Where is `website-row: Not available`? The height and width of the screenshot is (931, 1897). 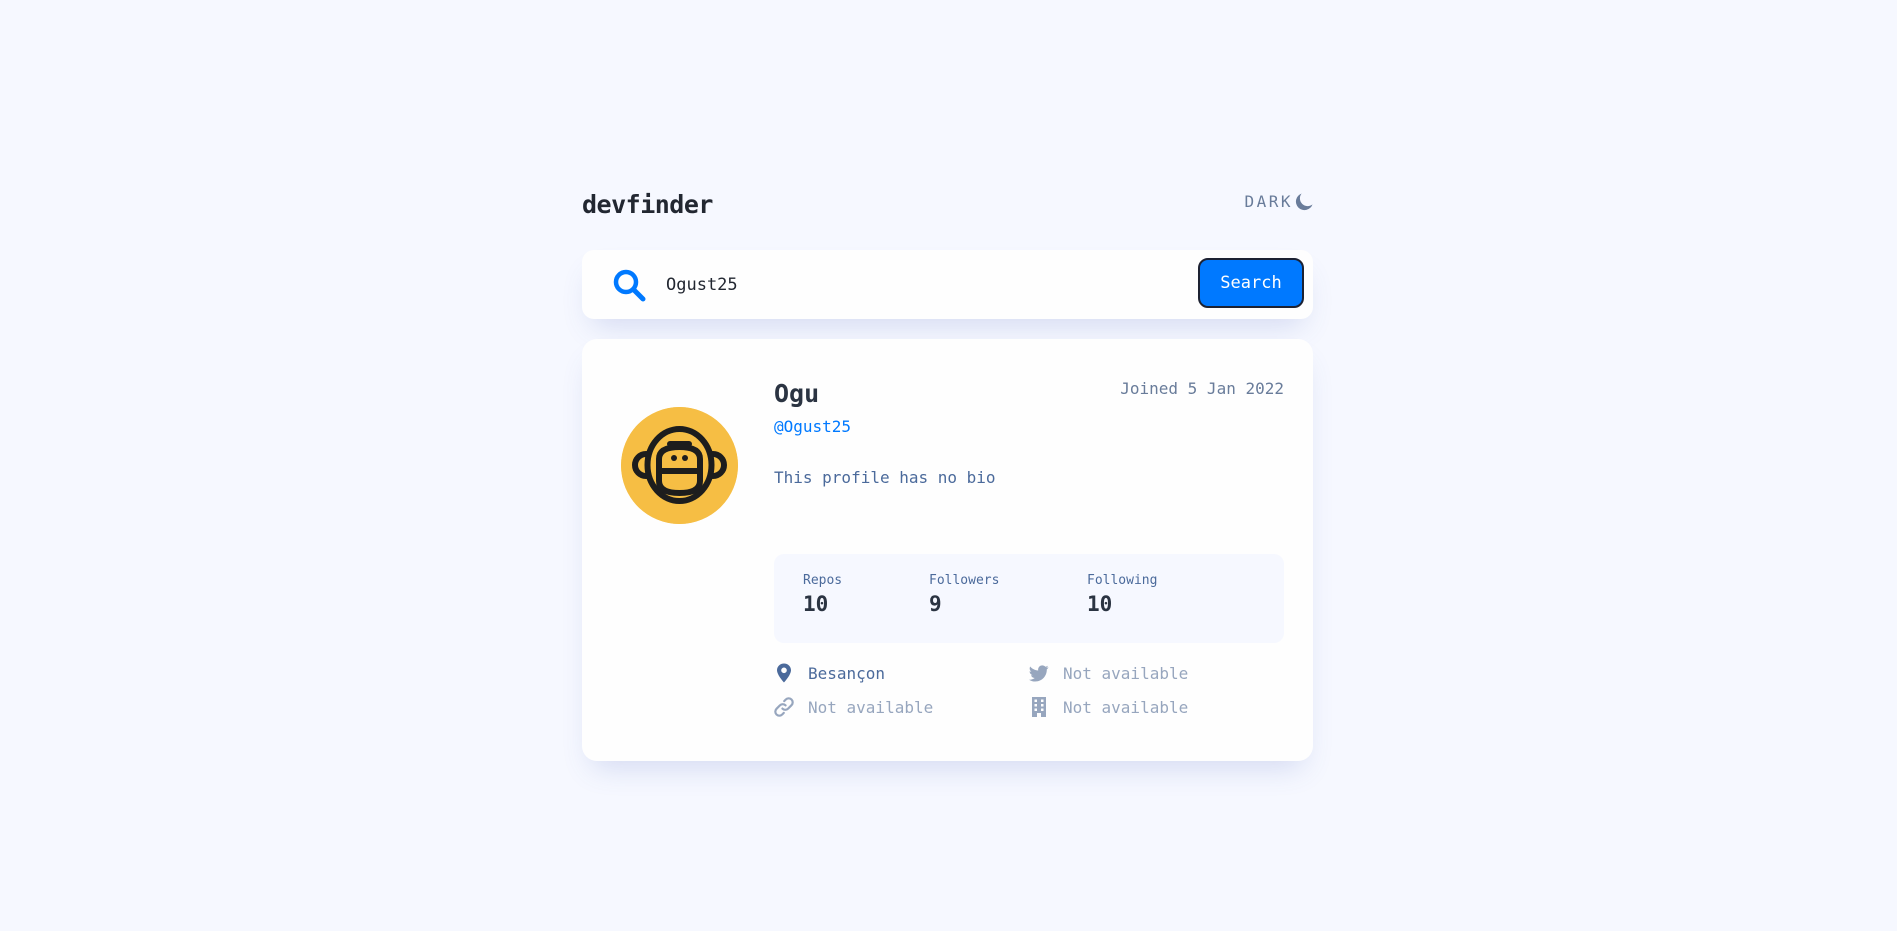 website-row: Not available is located at coordinates (853, 707).